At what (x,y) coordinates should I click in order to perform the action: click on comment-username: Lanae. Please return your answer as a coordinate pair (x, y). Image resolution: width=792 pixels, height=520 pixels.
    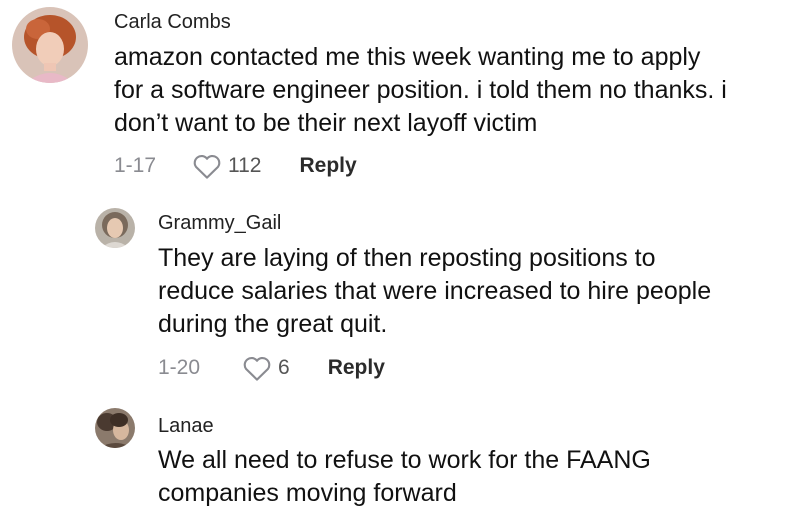
    Looking at the image, I should click on (186, 426).